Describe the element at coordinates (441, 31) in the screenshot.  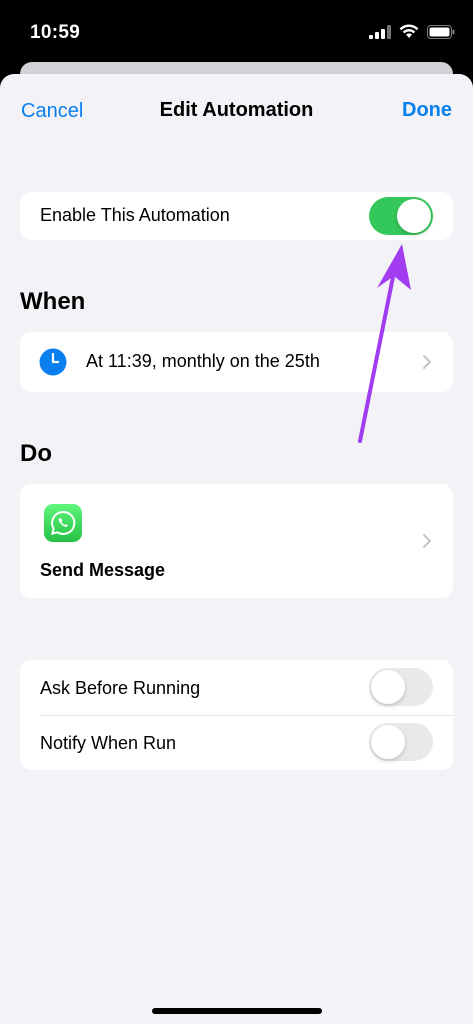
I see `battery-icon` at that location.